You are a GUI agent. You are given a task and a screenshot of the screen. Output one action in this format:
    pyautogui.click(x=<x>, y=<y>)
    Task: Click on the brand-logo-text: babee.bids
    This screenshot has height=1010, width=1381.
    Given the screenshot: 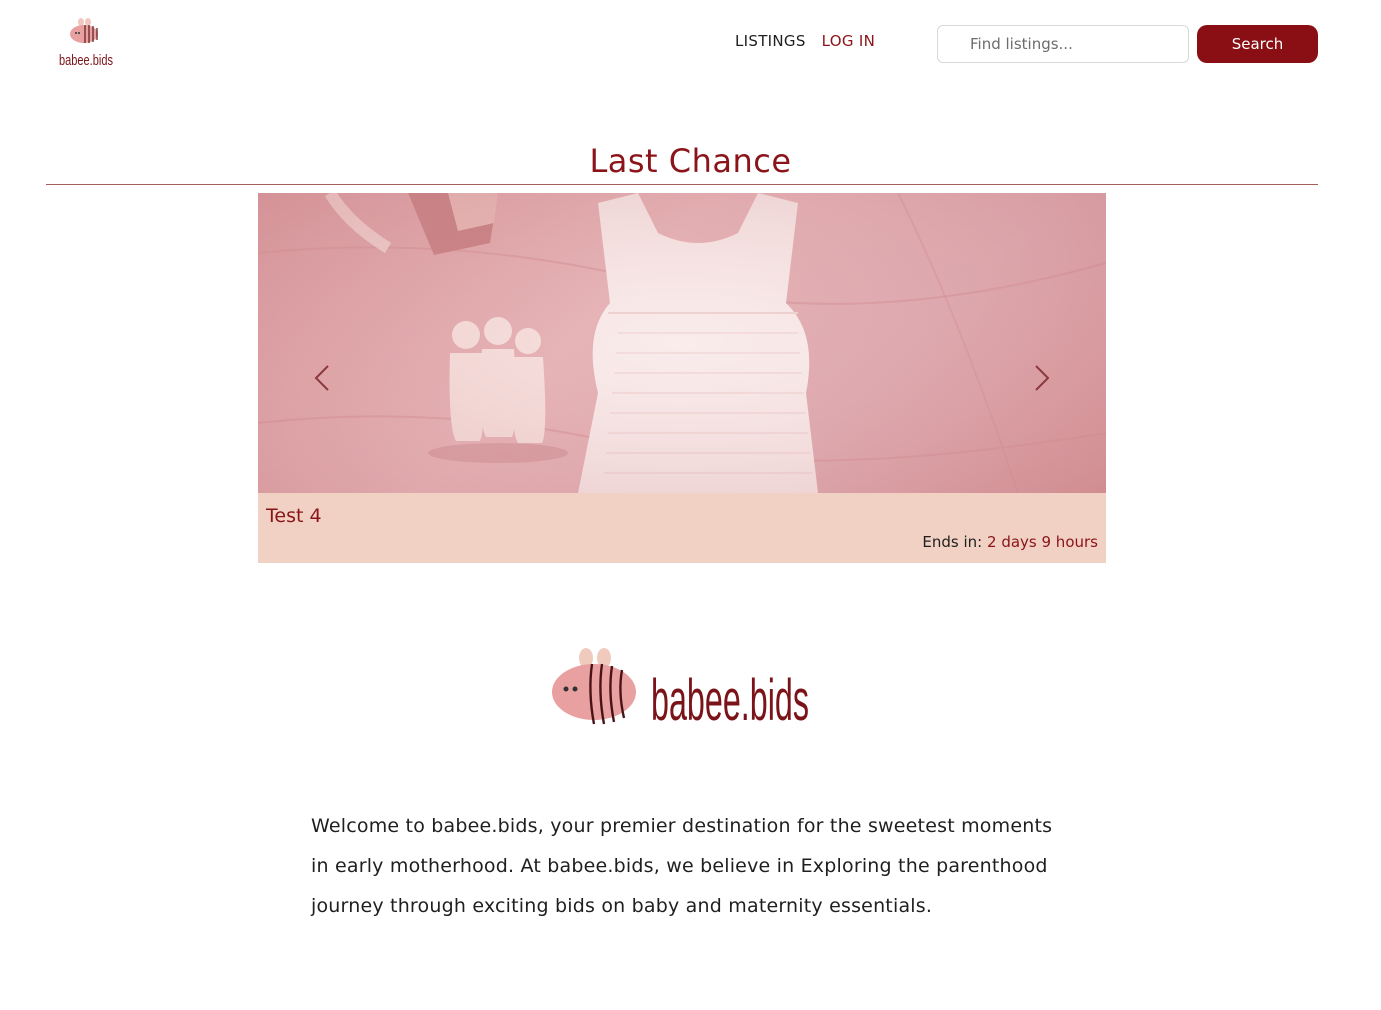 What is the action you would take?
    pyautogui.click(x=730, y=699)
    